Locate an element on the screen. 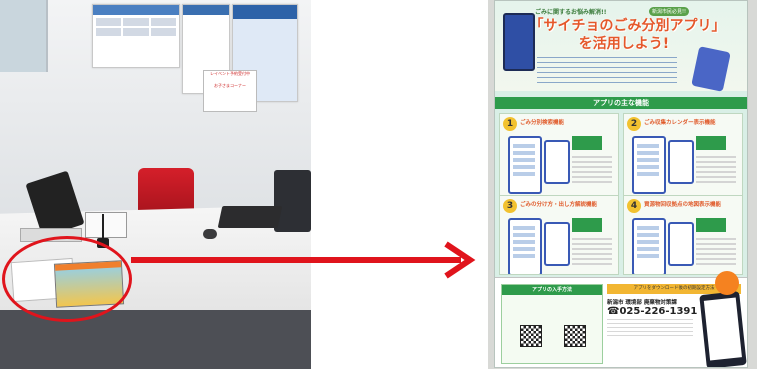 This screenshot has height=369, width=757. poster-badge: 新潟市民必見!! is located at coordinates (669, 11).